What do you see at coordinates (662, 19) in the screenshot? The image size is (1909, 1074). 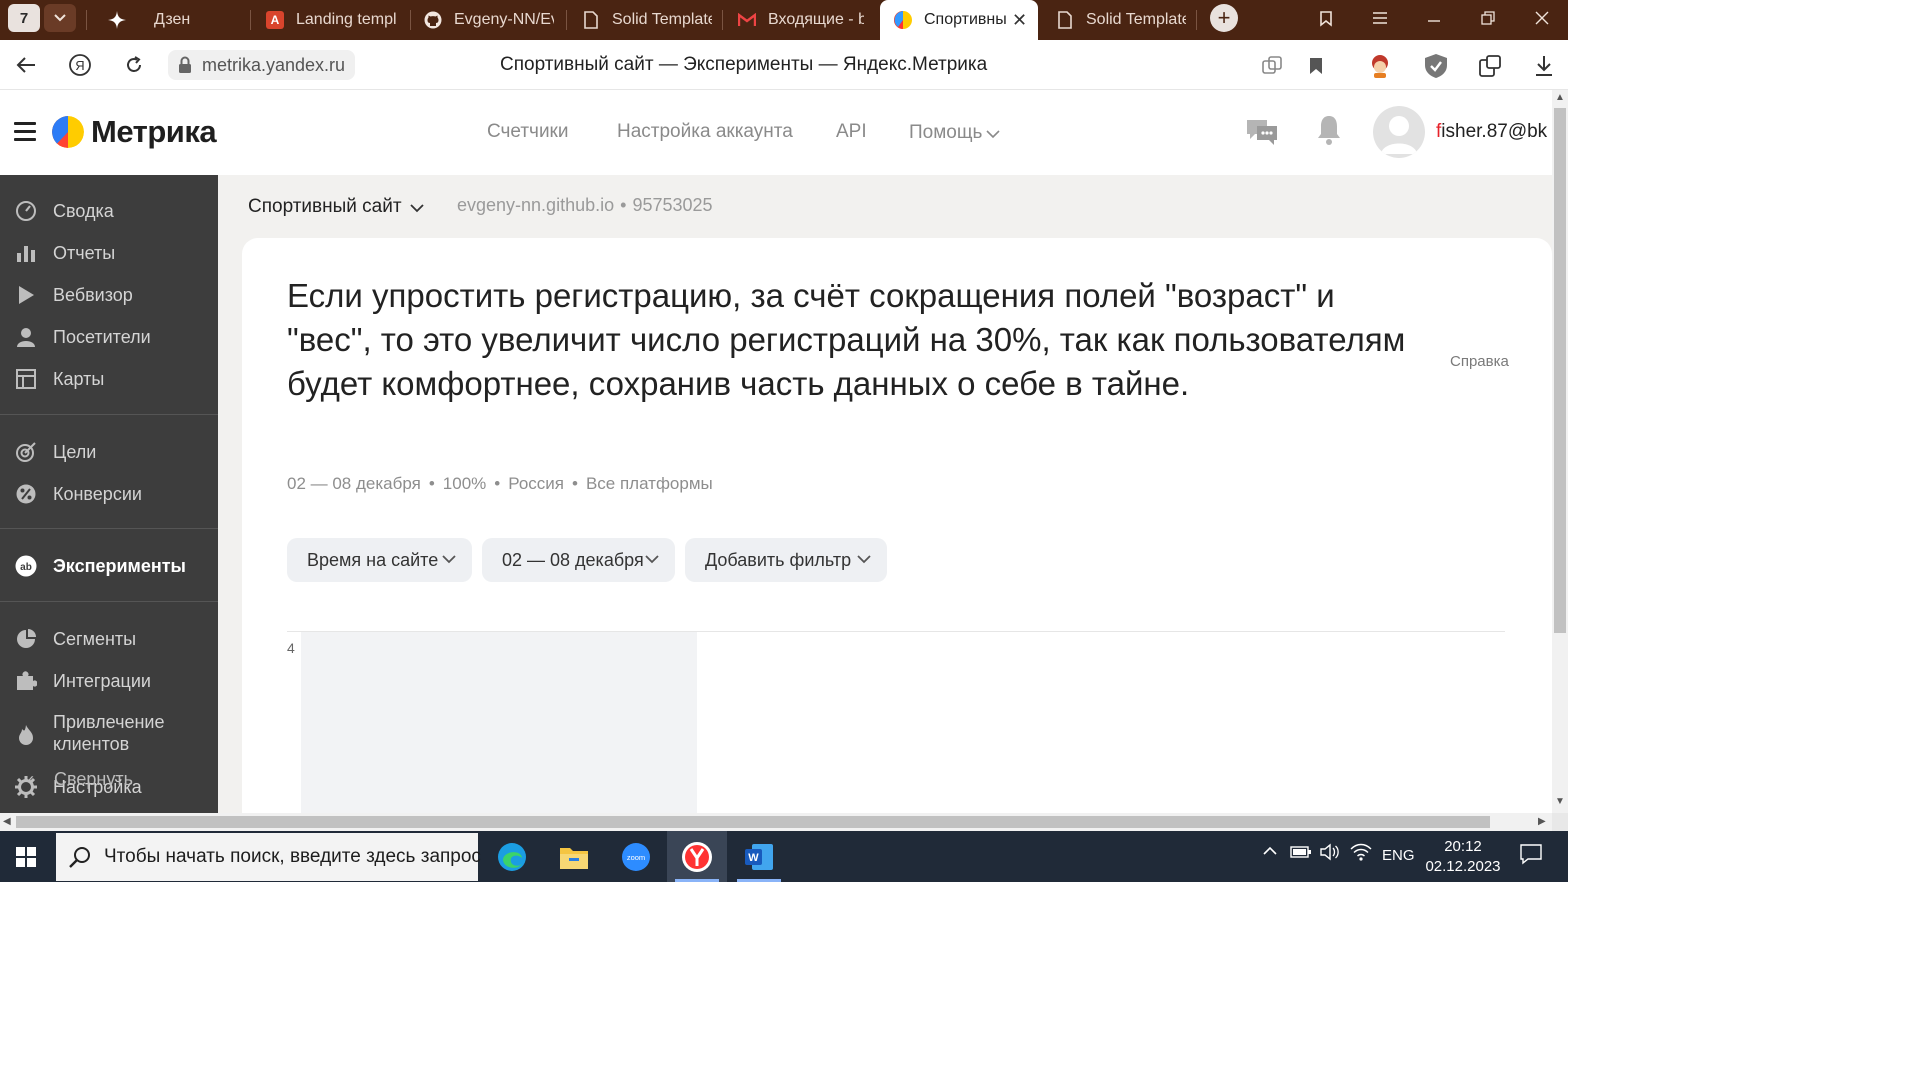 I see `tab-label: Solid Template` at bounding box center [662, 19].